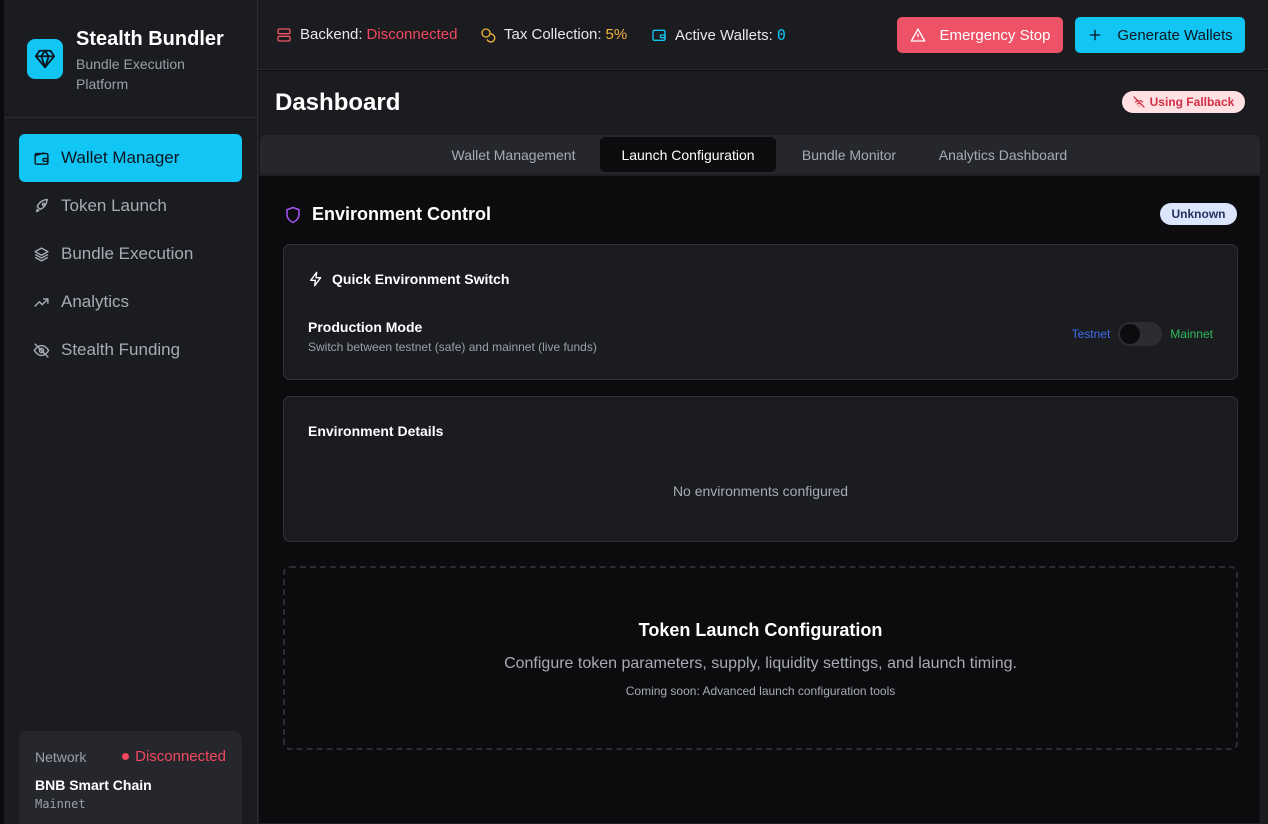 Image resolution: width=1268 pixels, height=824 pixels. What do you see at coordinates (412, 34) in the screenshot?
I see `backend-value: Disconnected` at bounding box center [412, 34].